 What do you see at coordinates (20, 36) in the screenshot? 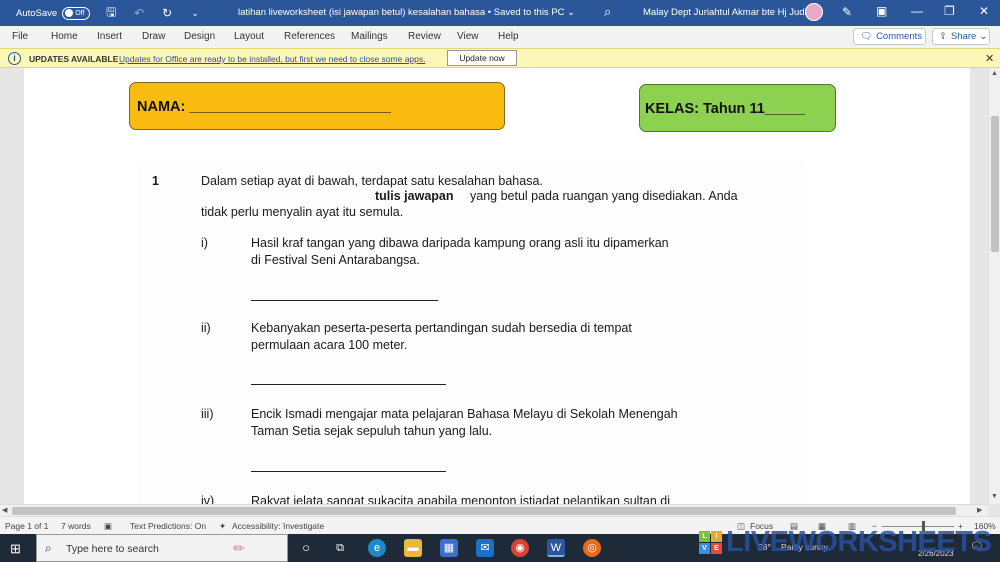
I see `tab-file: File` at bounding box center [20, 36].